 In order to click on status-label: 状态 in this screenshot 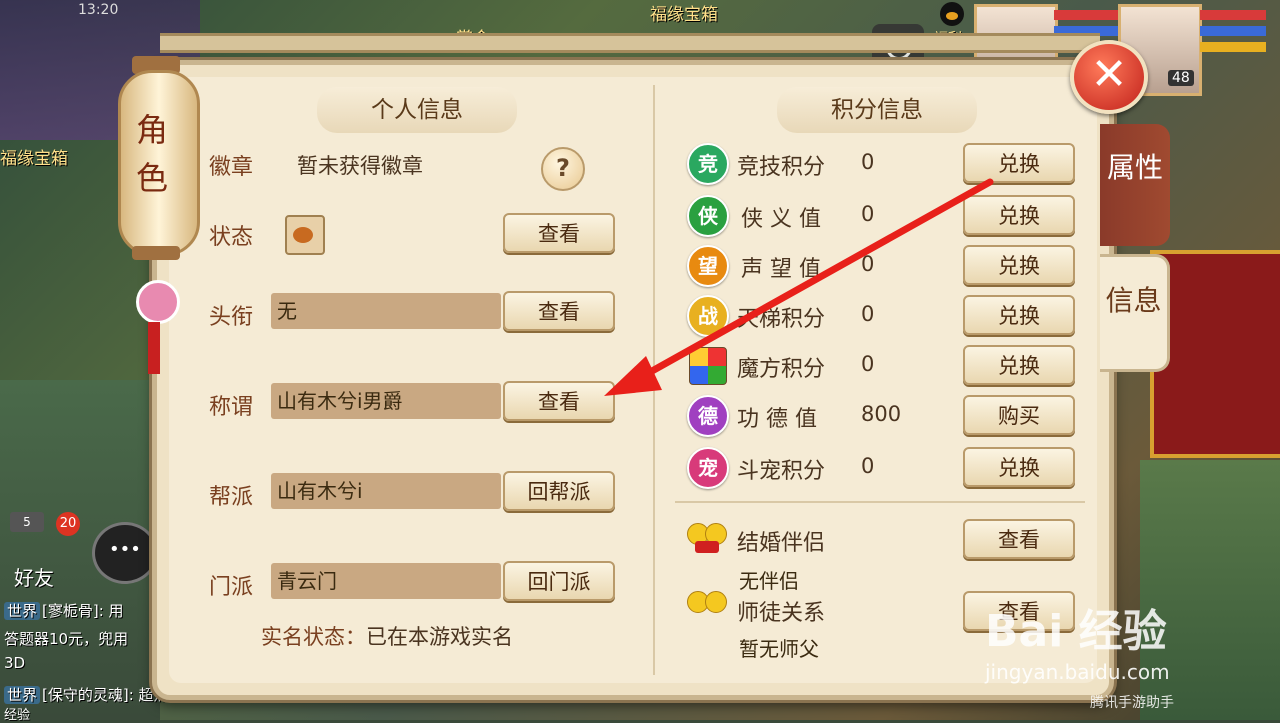, I will do `click(231, 237)`.